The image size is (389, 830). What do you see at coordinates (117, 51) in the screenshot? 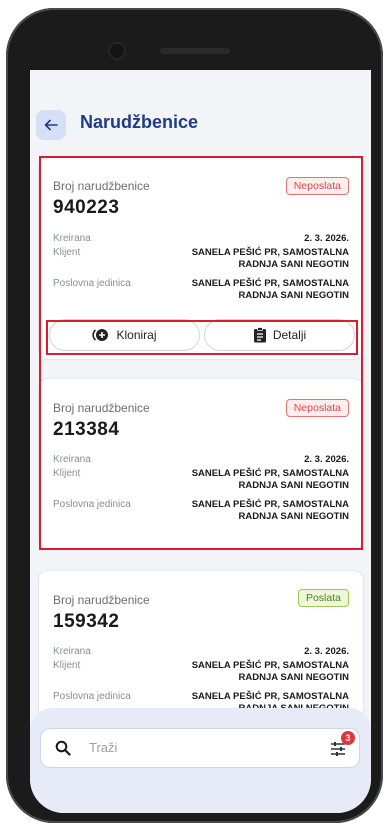
I see `front-camera` at bounding box center [117, 51].